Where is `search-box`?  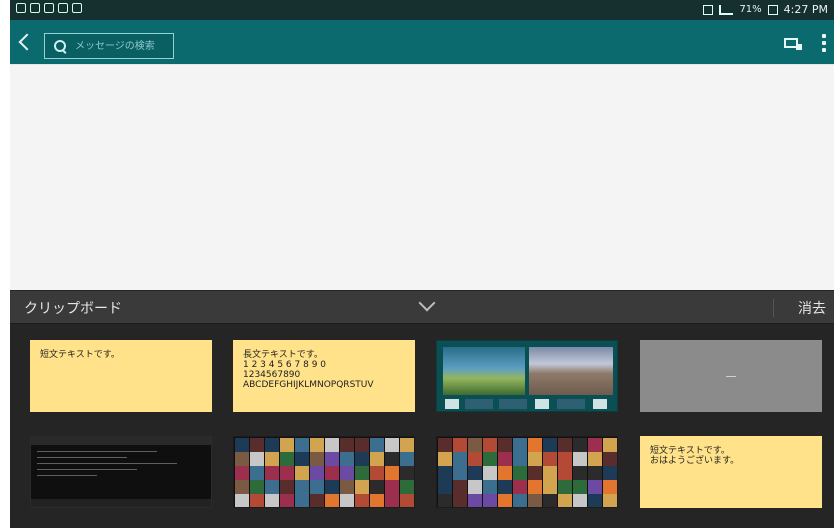
search-box is located at coordinates (109, 46).